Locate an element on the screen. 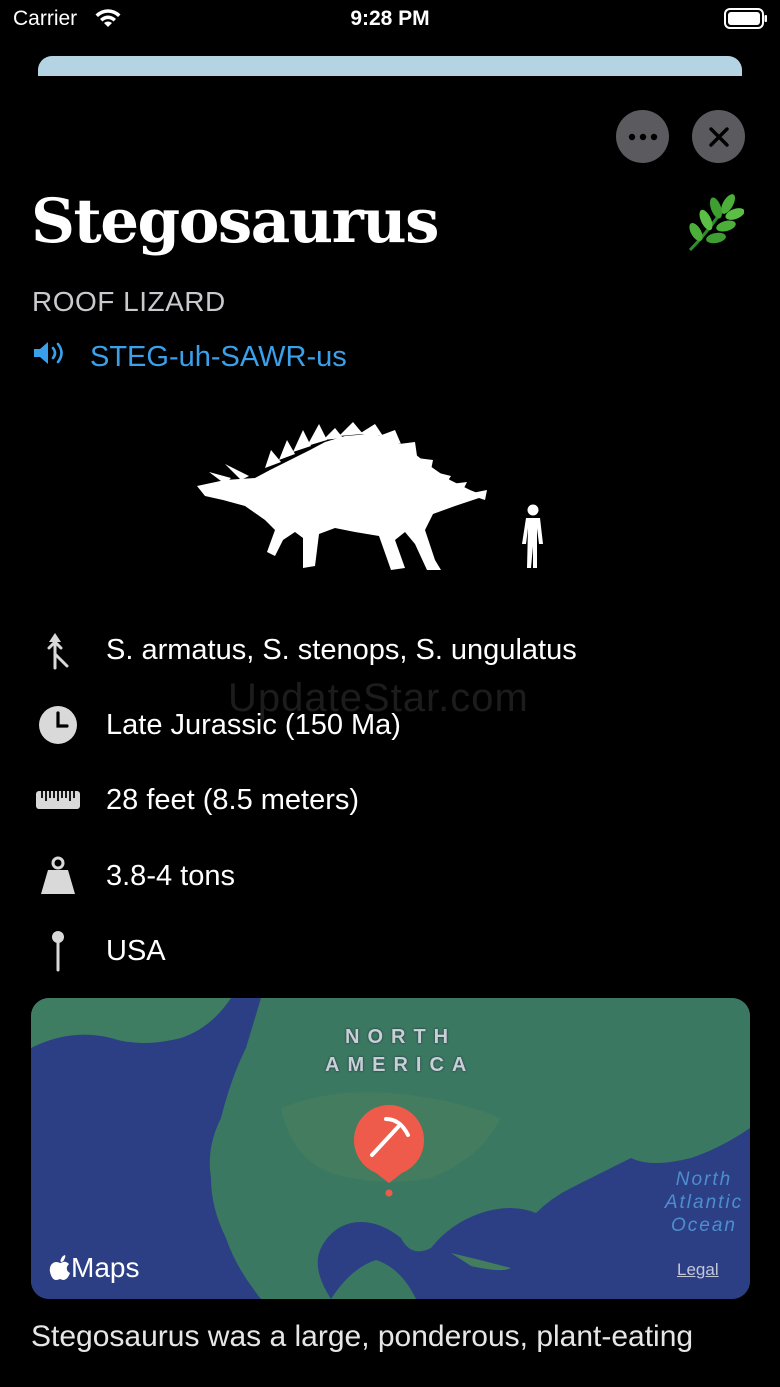  ellipsis-icon is located at coordinates (642, 136).